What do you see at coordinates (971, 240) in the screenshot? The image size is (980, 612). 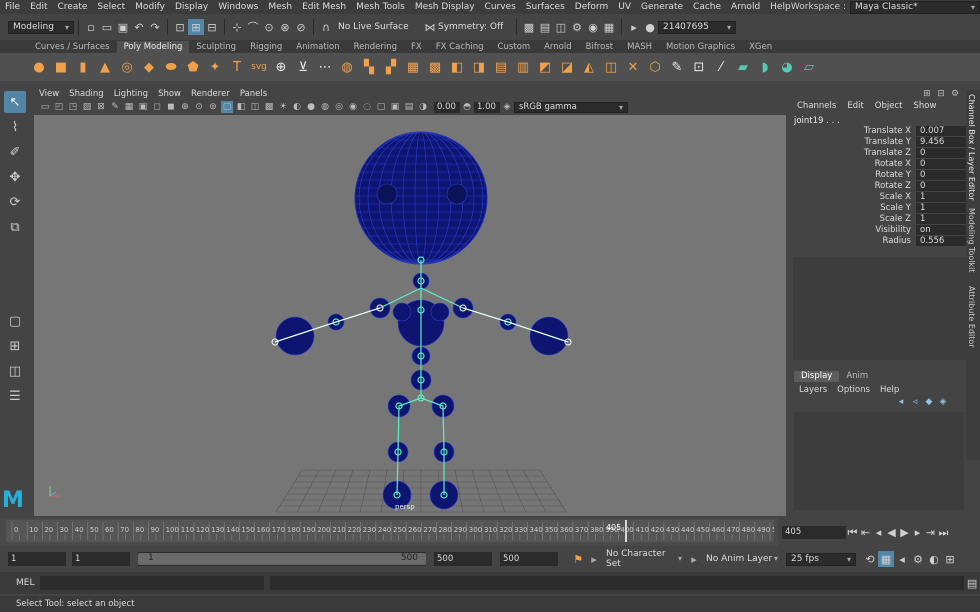 I see `tab-modeling-toolkit: Modeling Toolkit` at bounding box center [971, 240].